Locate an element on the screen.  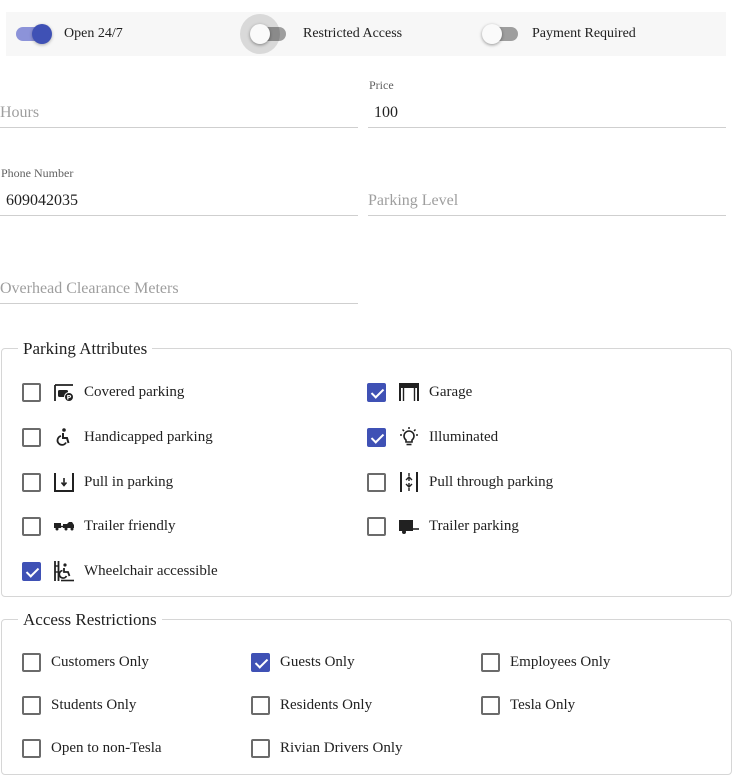
trailer-friendly-option: Trailer friendly is located at coordinates (99, 526).